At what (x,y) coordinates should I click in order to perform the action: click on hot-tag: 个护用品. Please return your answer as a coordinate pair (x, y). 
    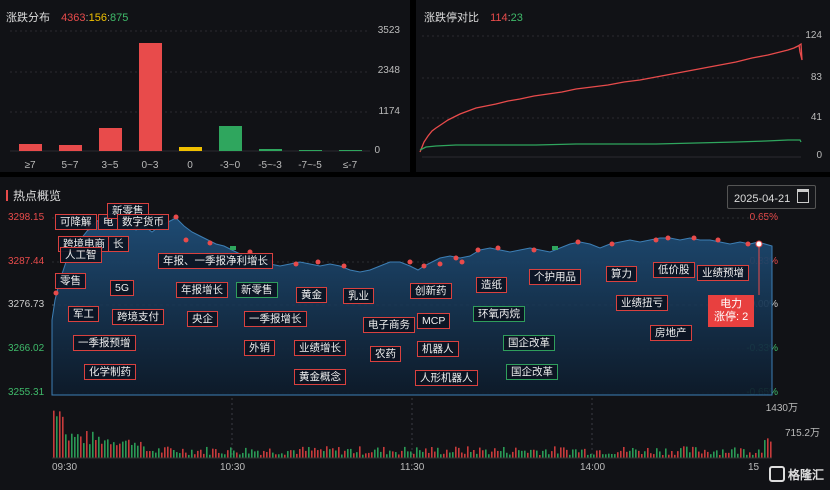
    Looking at the image, I should click on (555, 277).